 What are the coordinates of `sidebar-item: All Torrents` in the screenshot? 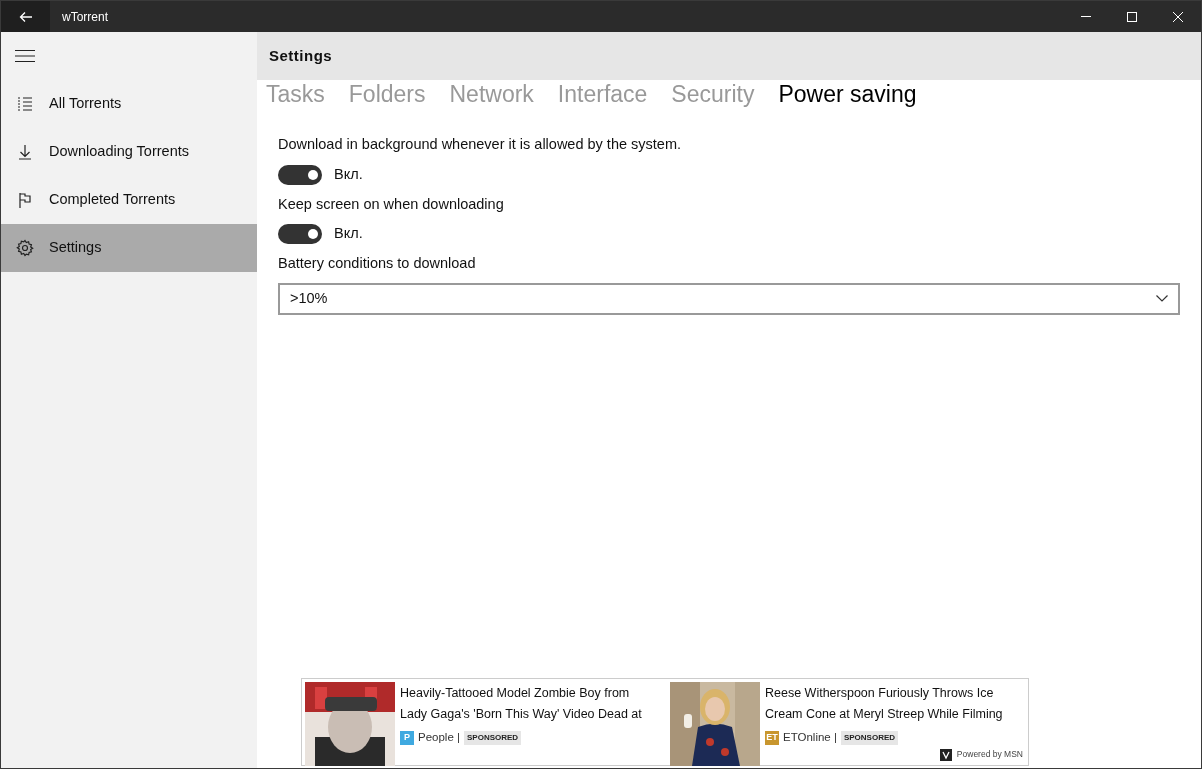 It's located at (129, 104).